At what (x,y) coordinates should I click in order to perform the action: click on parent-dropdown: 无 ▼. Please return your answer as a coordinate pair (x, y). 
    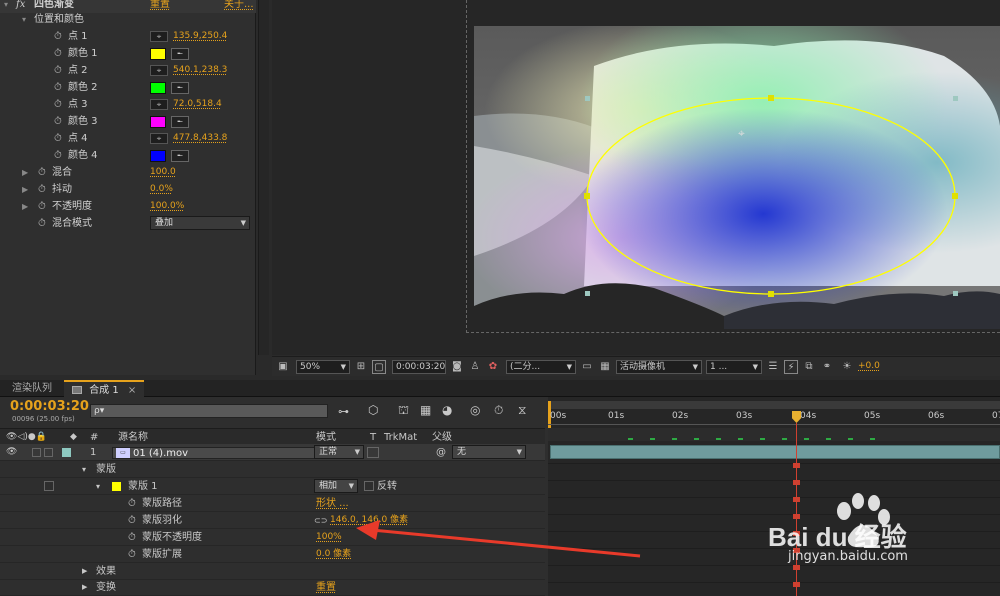
    Looking at the image, I should click on (489, 452).